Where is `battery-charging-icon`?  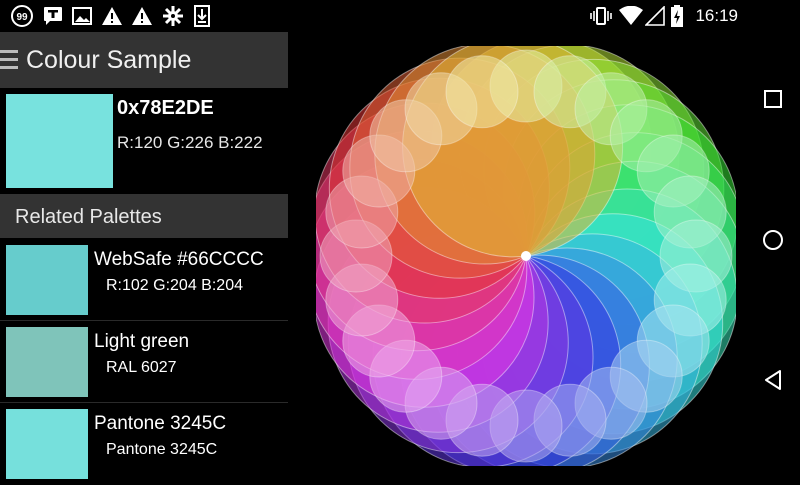 battery-charging-icon is located at coordinates (677, 16).